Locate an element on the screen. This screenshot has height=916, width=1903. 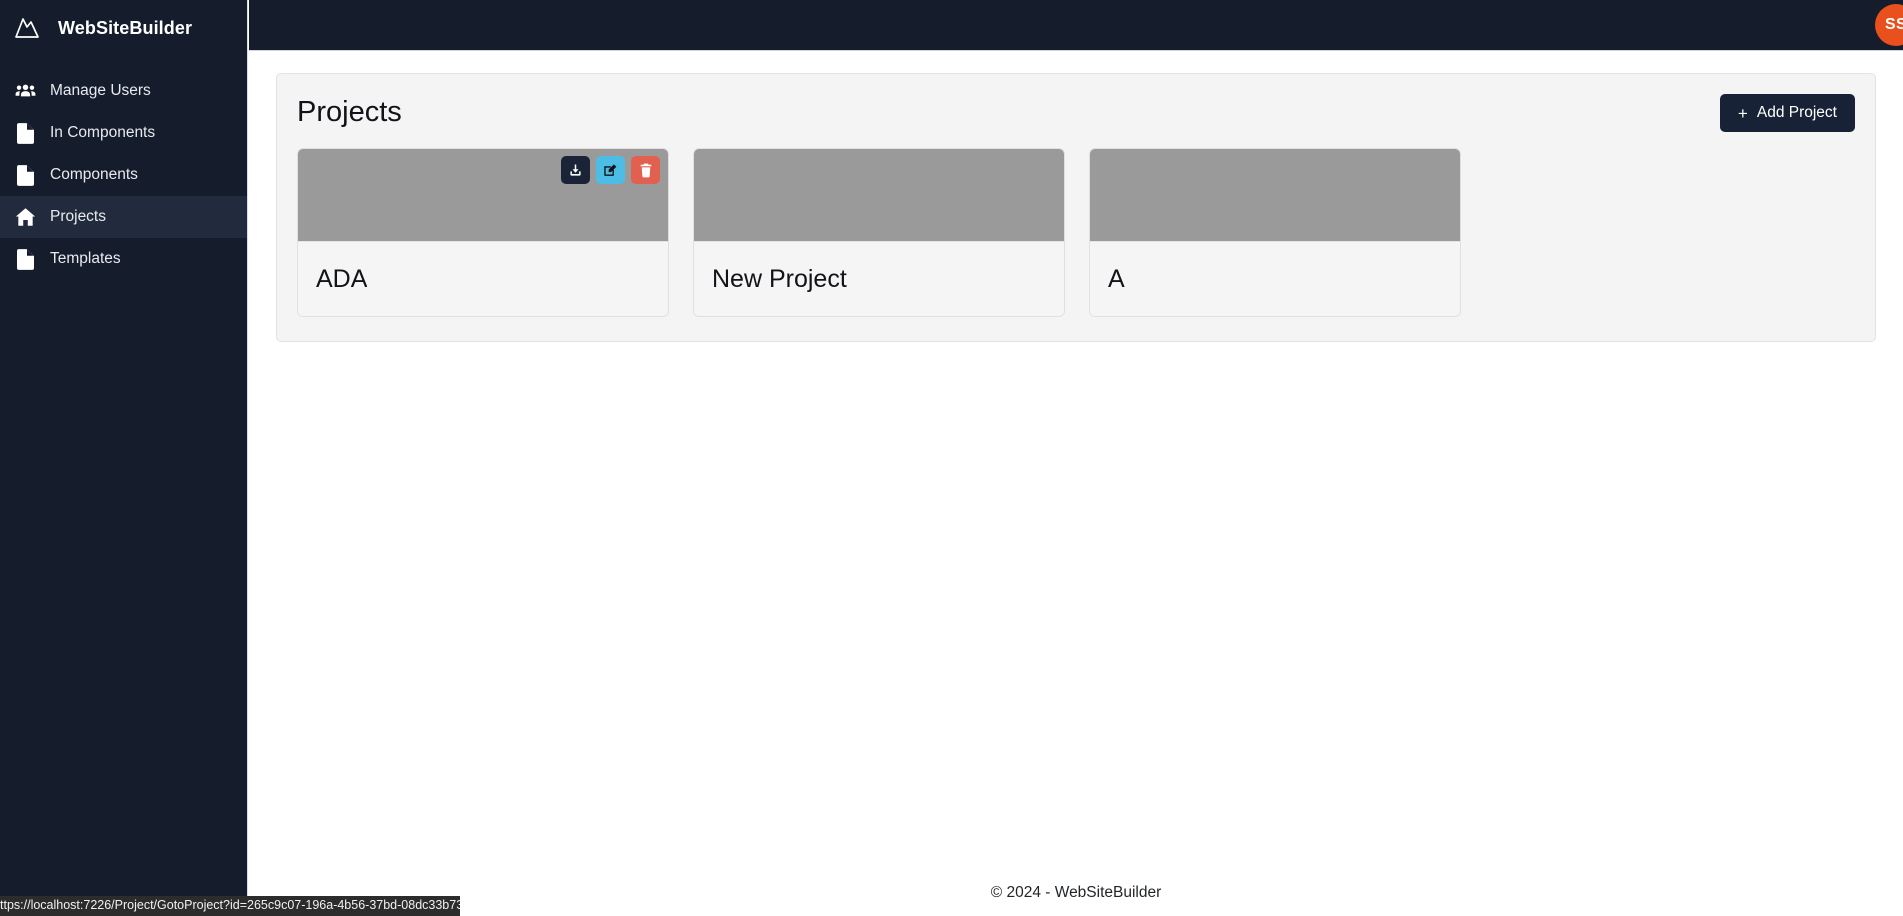
sidebar-item-in-components: In Components is located at coordinates (123, 133).